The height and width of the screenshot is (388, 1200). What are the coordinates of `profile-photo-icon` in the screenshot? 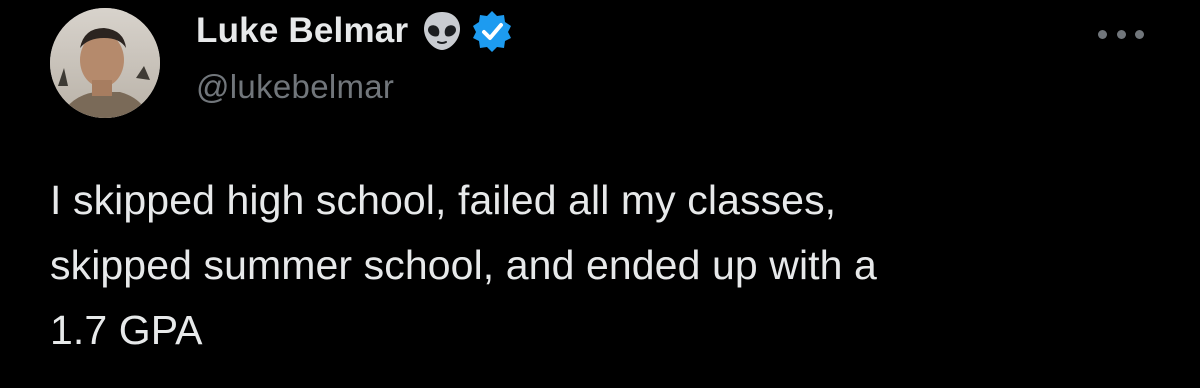 It's located at (105, 63).